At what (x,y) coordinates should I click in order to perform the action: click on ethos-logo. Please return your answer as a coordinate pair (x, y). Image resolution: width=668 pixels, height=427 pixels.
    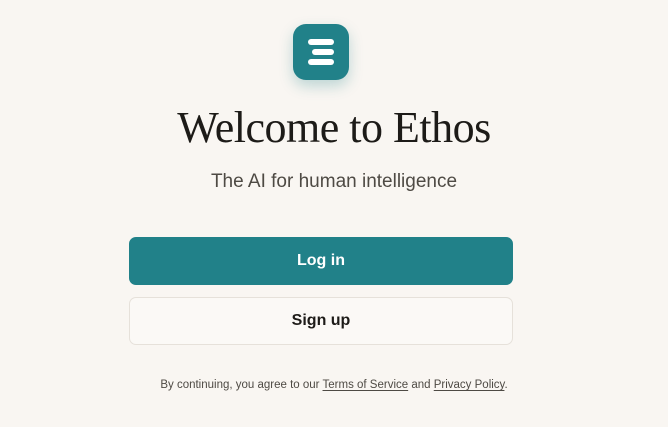
    Looking at the image, I should click on (321, 52).